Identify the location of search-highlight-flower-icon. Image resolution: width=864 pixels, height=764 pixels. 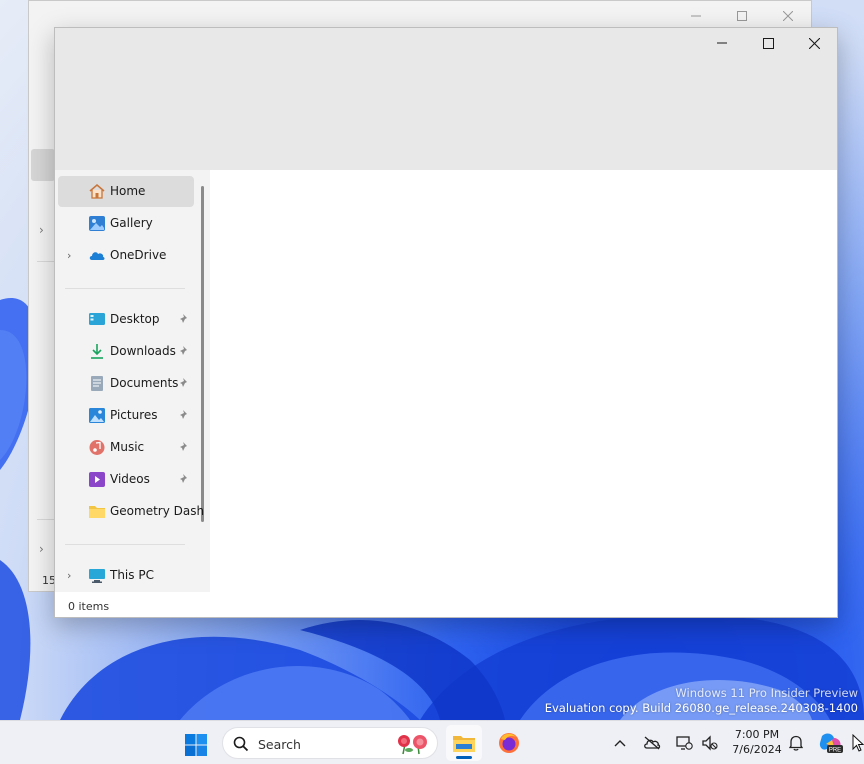
(412, 745).